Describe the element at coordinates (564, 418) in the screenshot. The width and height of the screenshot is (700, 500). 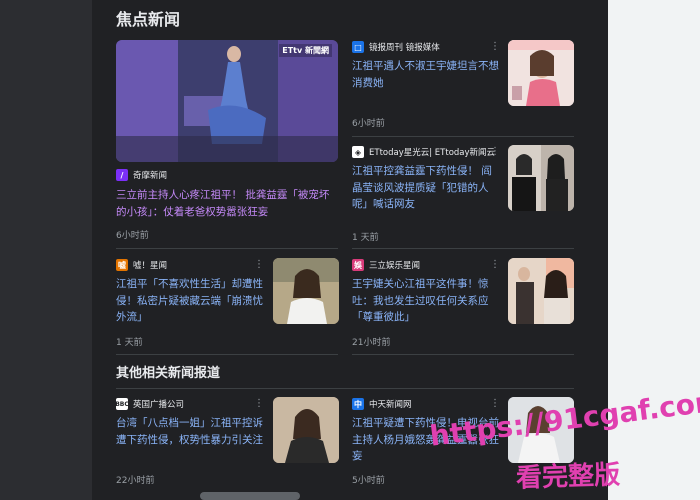
I see `watermark-url: https://91cgaf.com` at that location.